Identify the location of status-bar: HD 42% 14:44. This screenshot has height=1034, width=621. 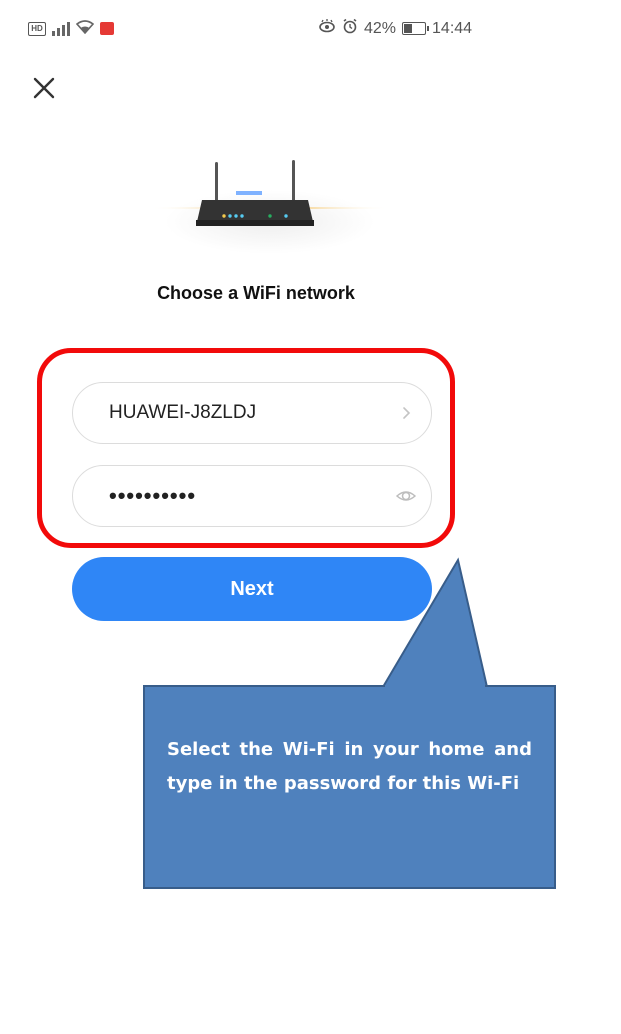
(310, 28).